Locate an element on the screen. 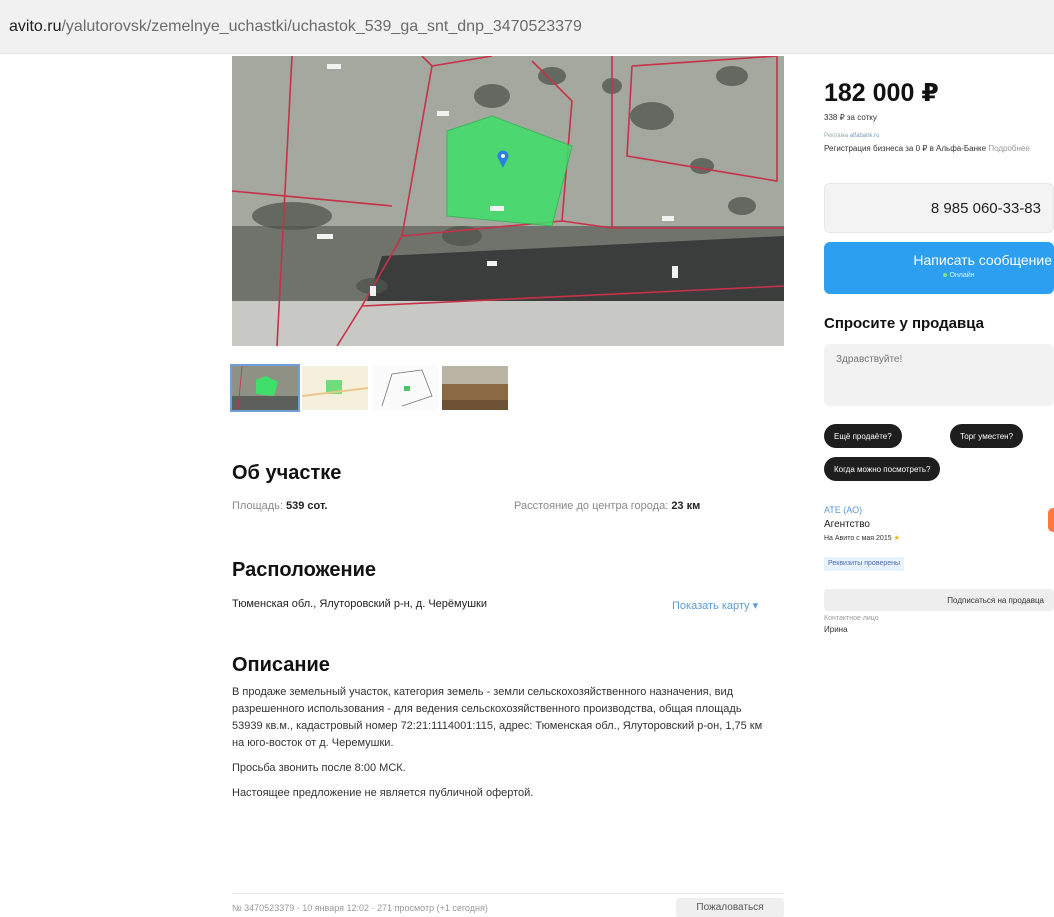 The height and width of the screenshot is (917, 1054). seller-name-link: АТЕ (АО) is located at coordinates (843, 510).